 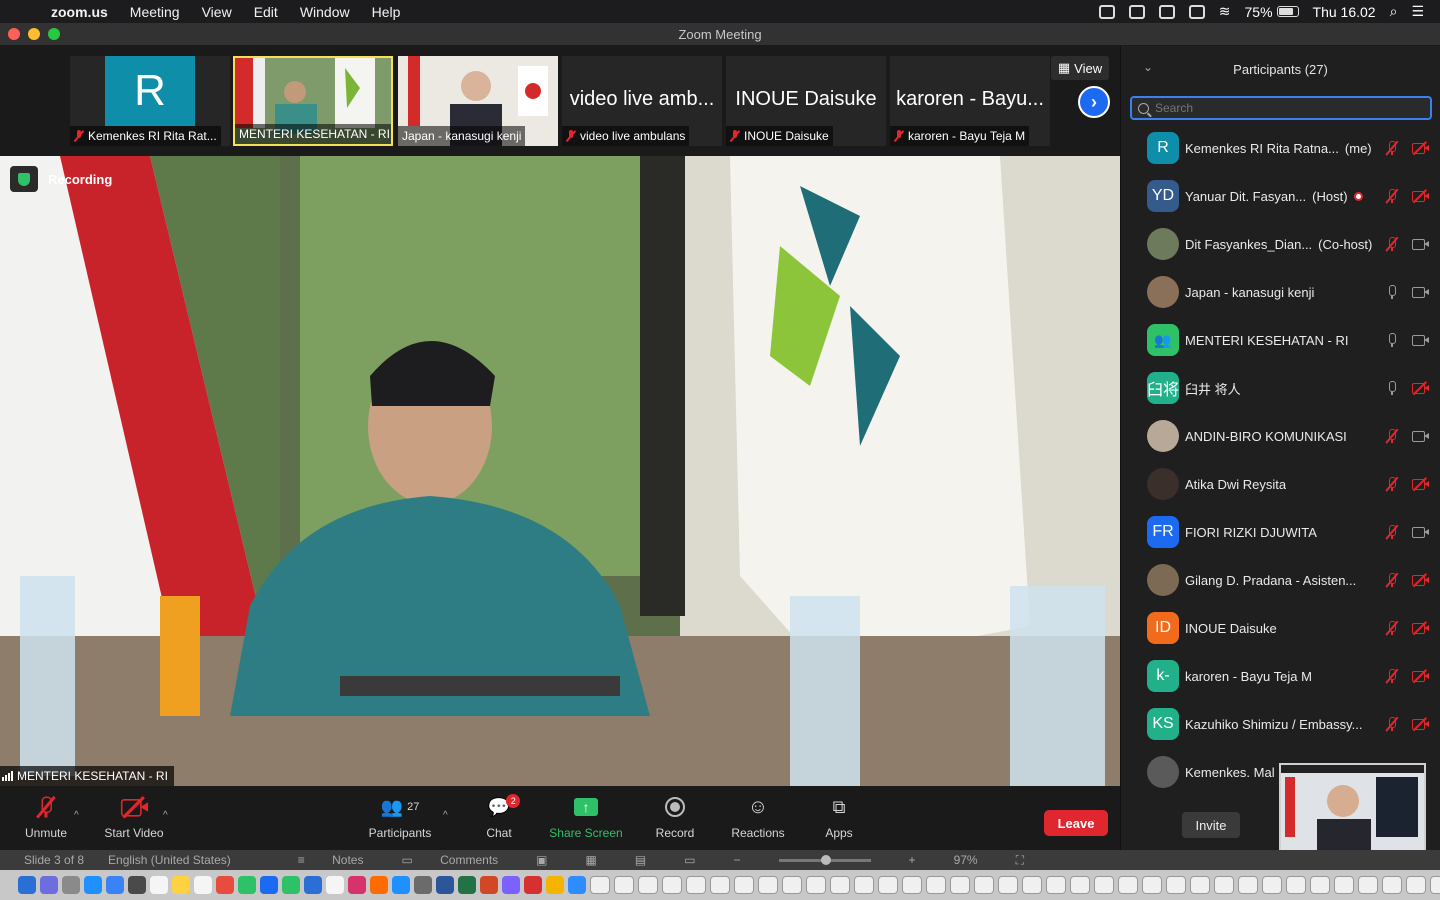 I want to click on participant-row: 臼将 臼井 将人, so click(x=1280, y=388).